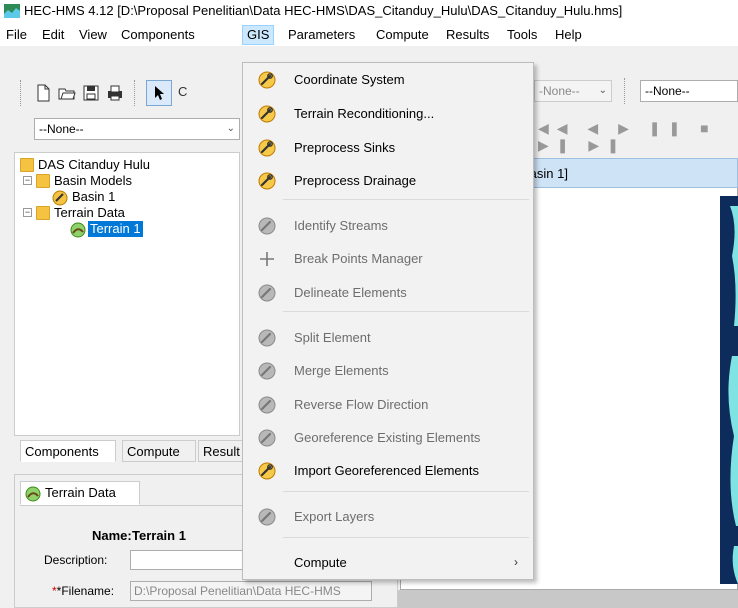  What do you see at coordinates (667, 91) in the screenshot?
I see `toolbar-combo-right-value: --None--` at bounding box center [667, 91].